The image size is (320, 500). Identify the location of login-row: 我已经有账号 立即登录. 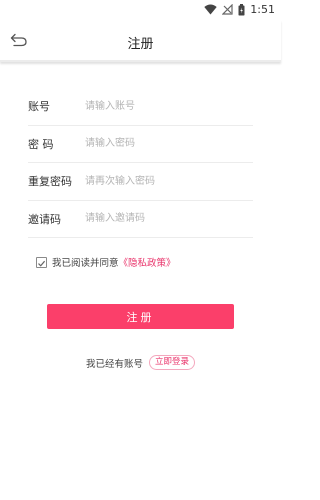
(140, 363).